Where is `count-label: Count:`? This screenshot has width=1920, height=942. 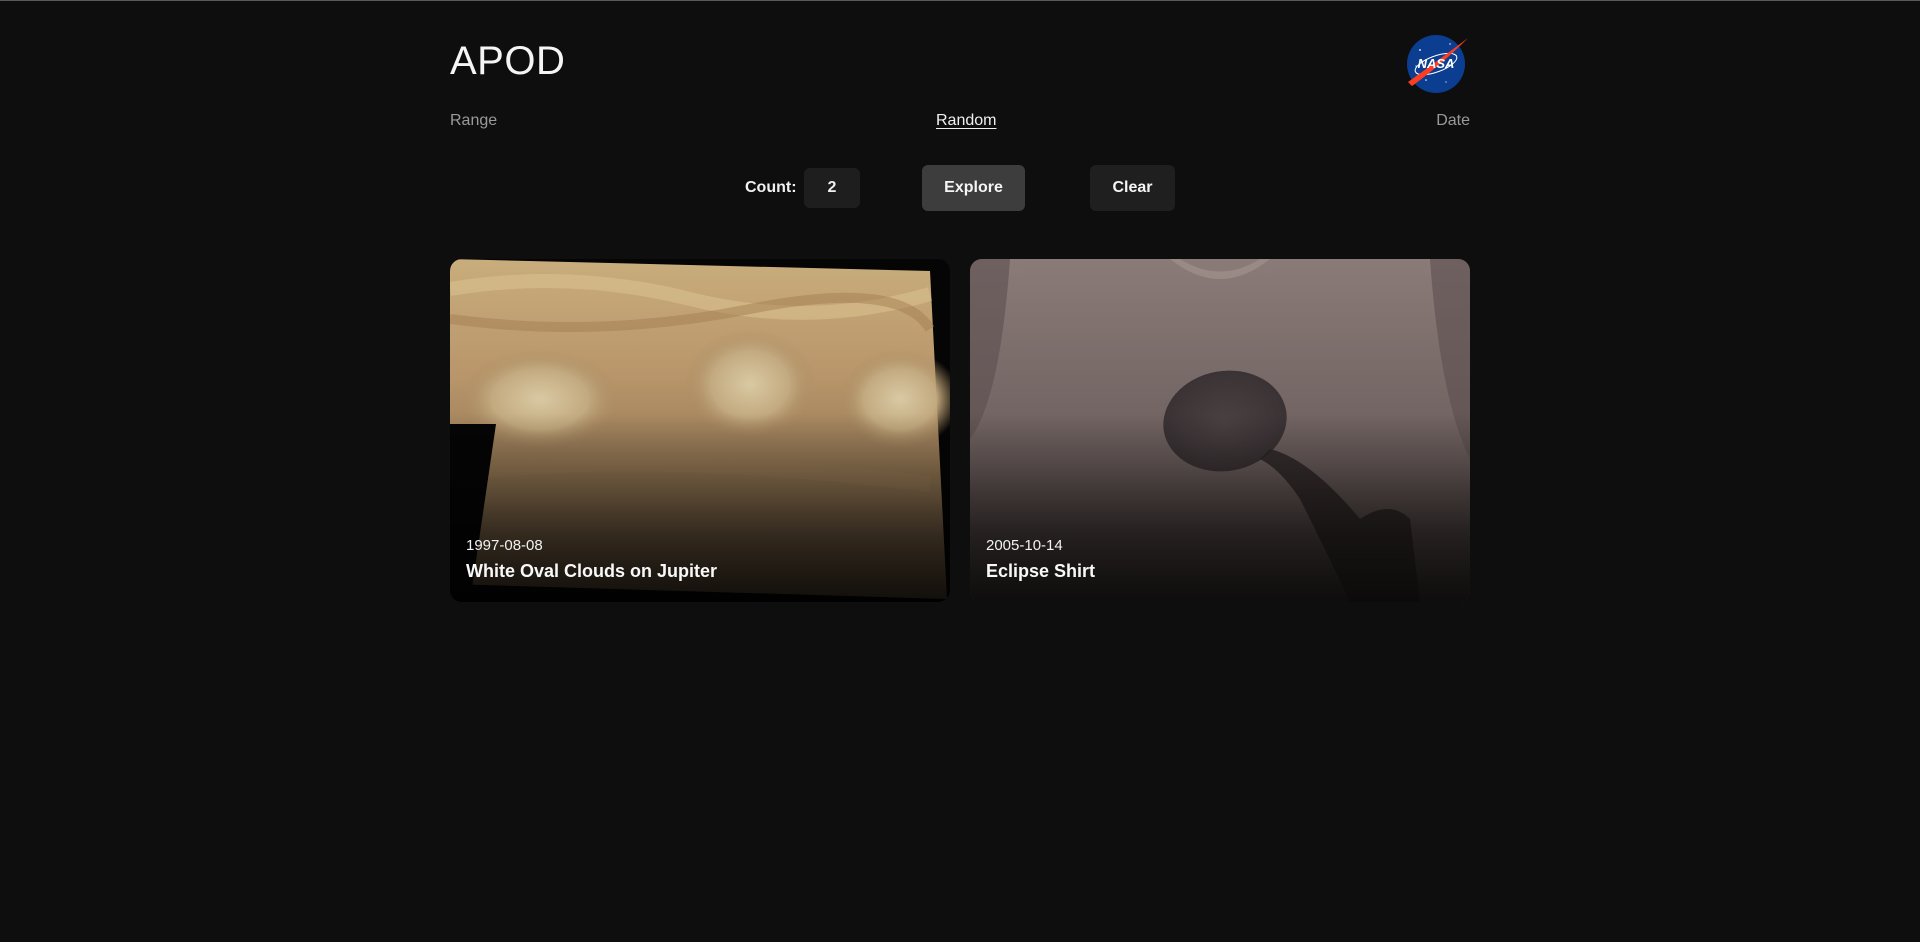 count-label: Count: is located at coordinates (771, 187).